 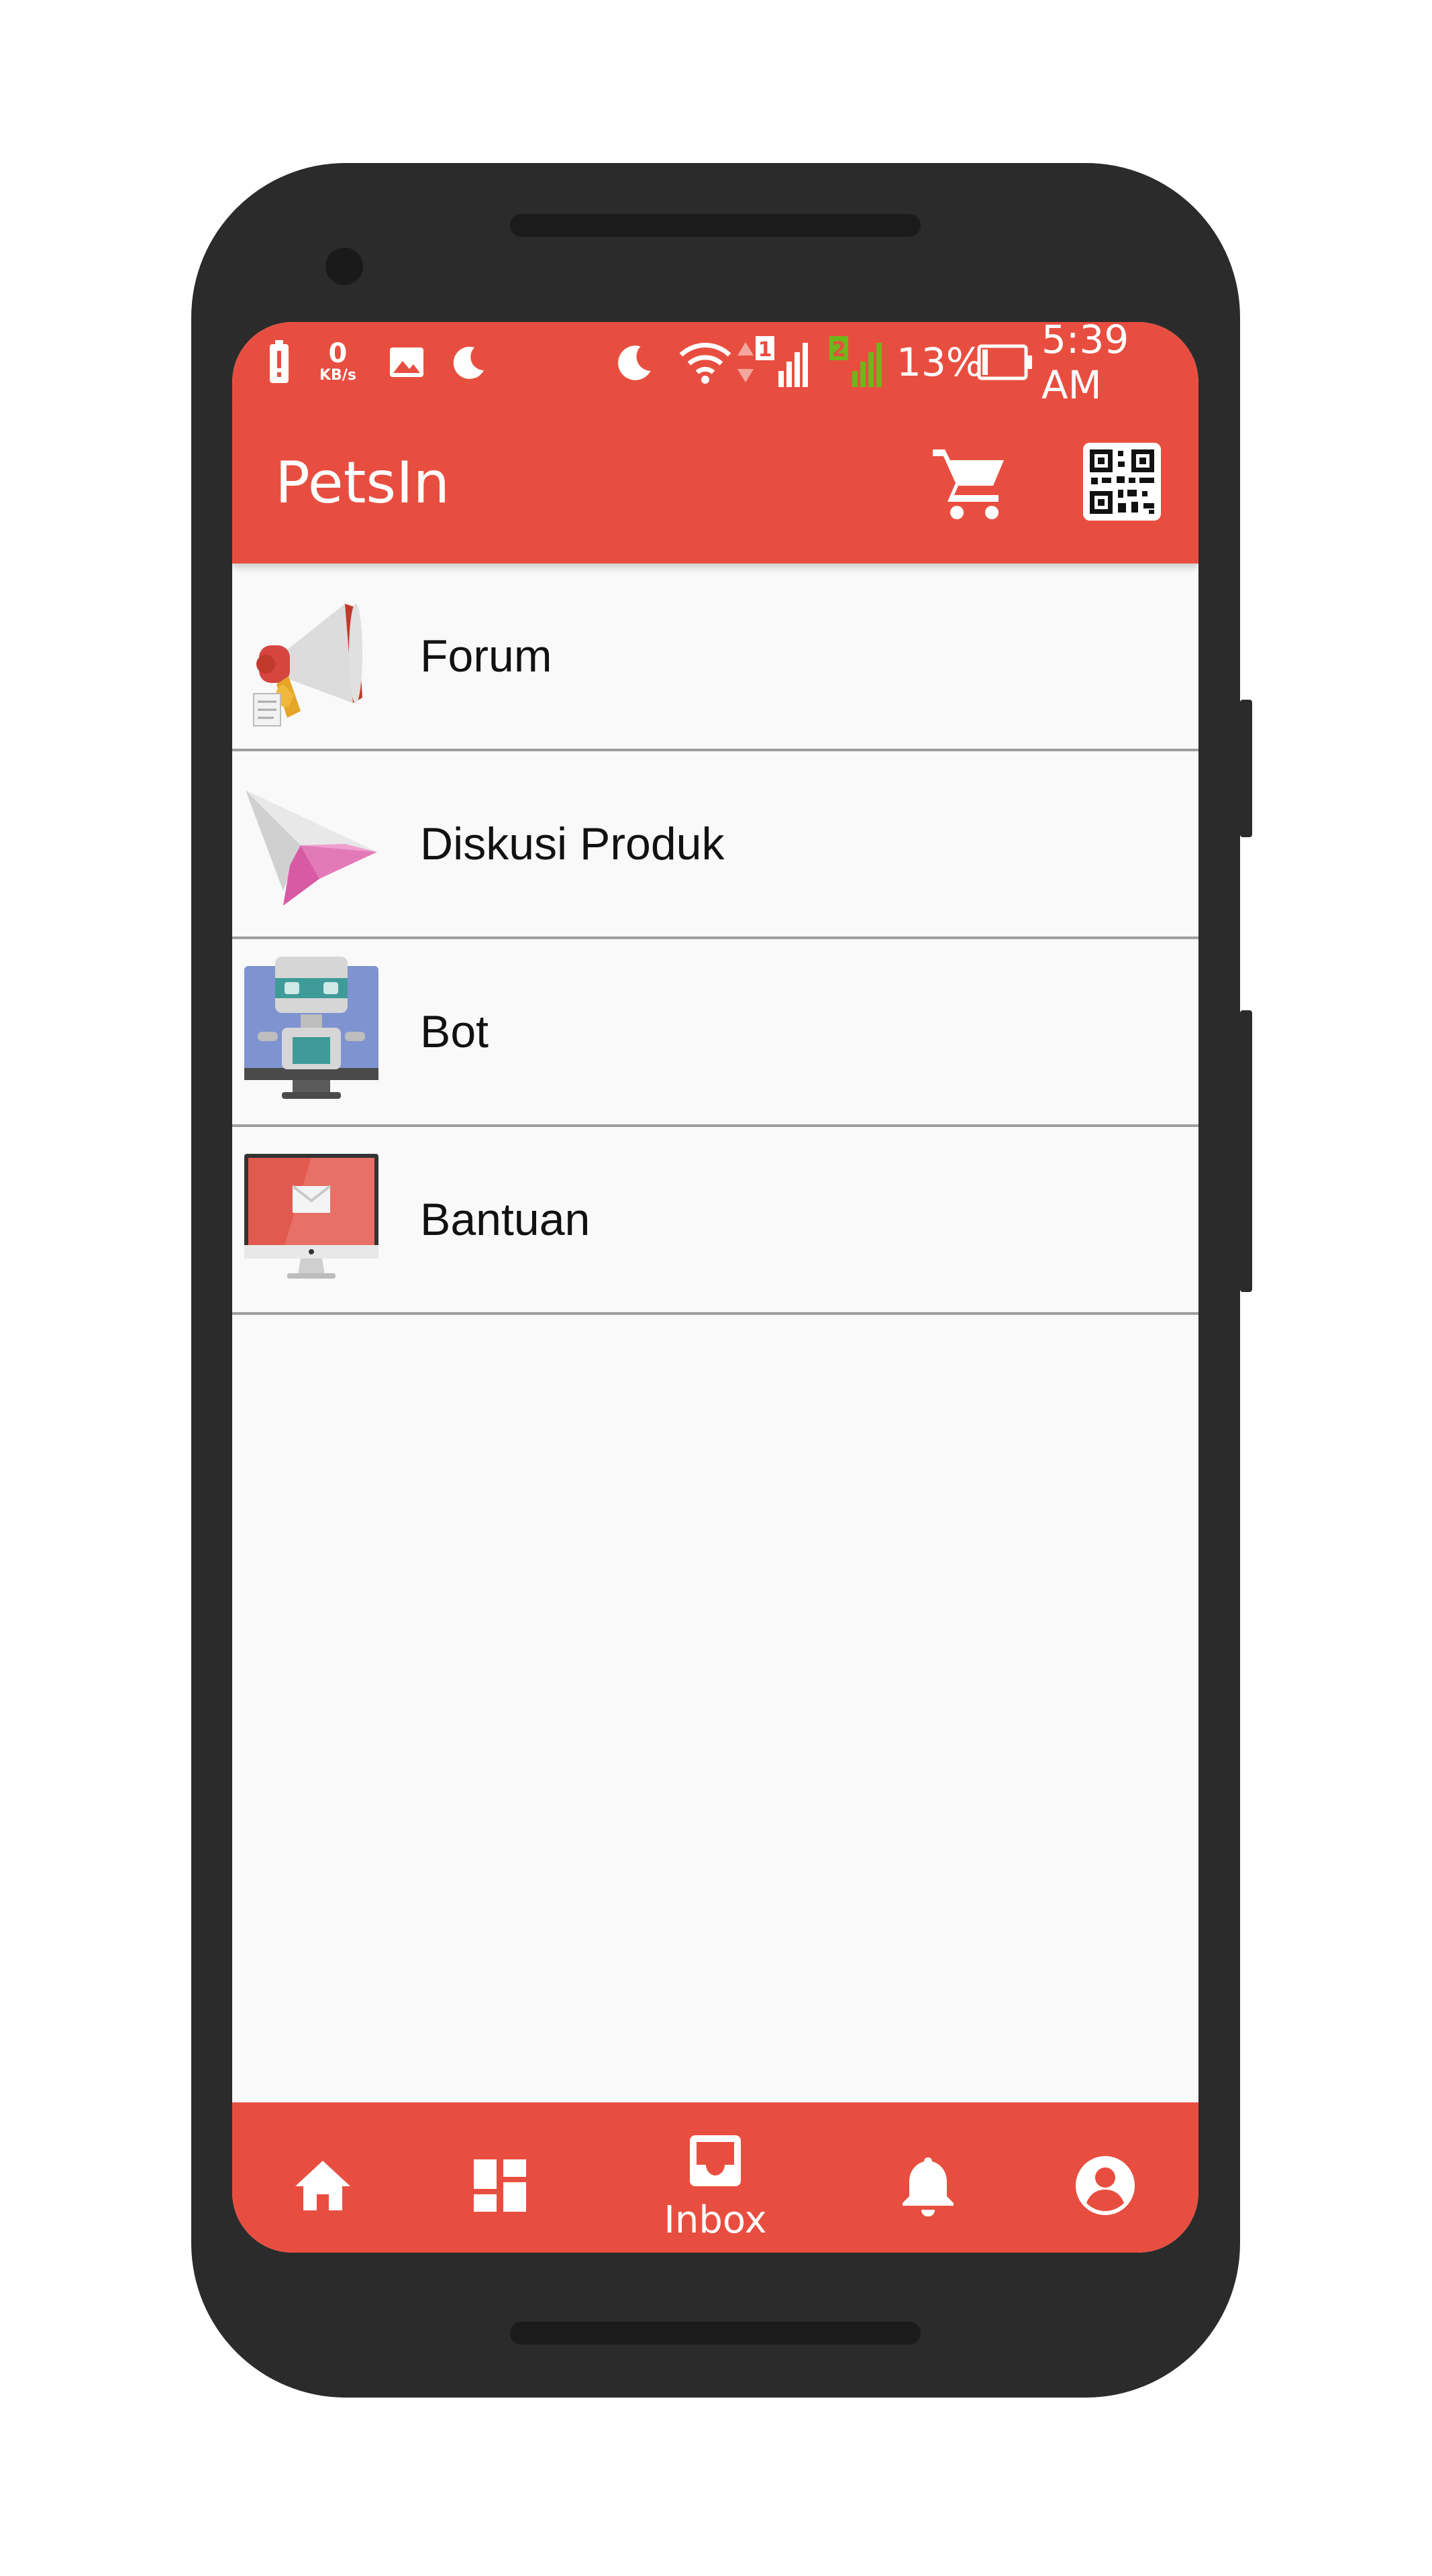 I want to click on wifi-icon, so click(x=705, y=362).